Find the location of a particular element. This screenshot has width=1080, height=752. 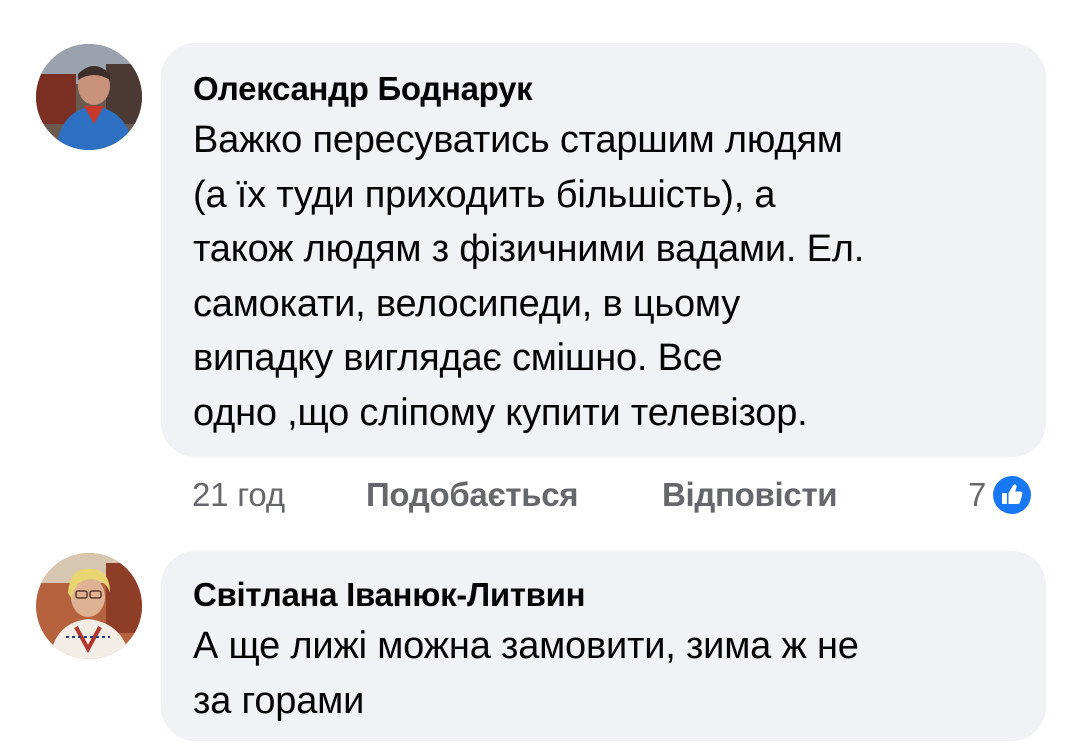

comment-text-line: випадку виглядає смішно. Все is located at coordinates (458, 358).